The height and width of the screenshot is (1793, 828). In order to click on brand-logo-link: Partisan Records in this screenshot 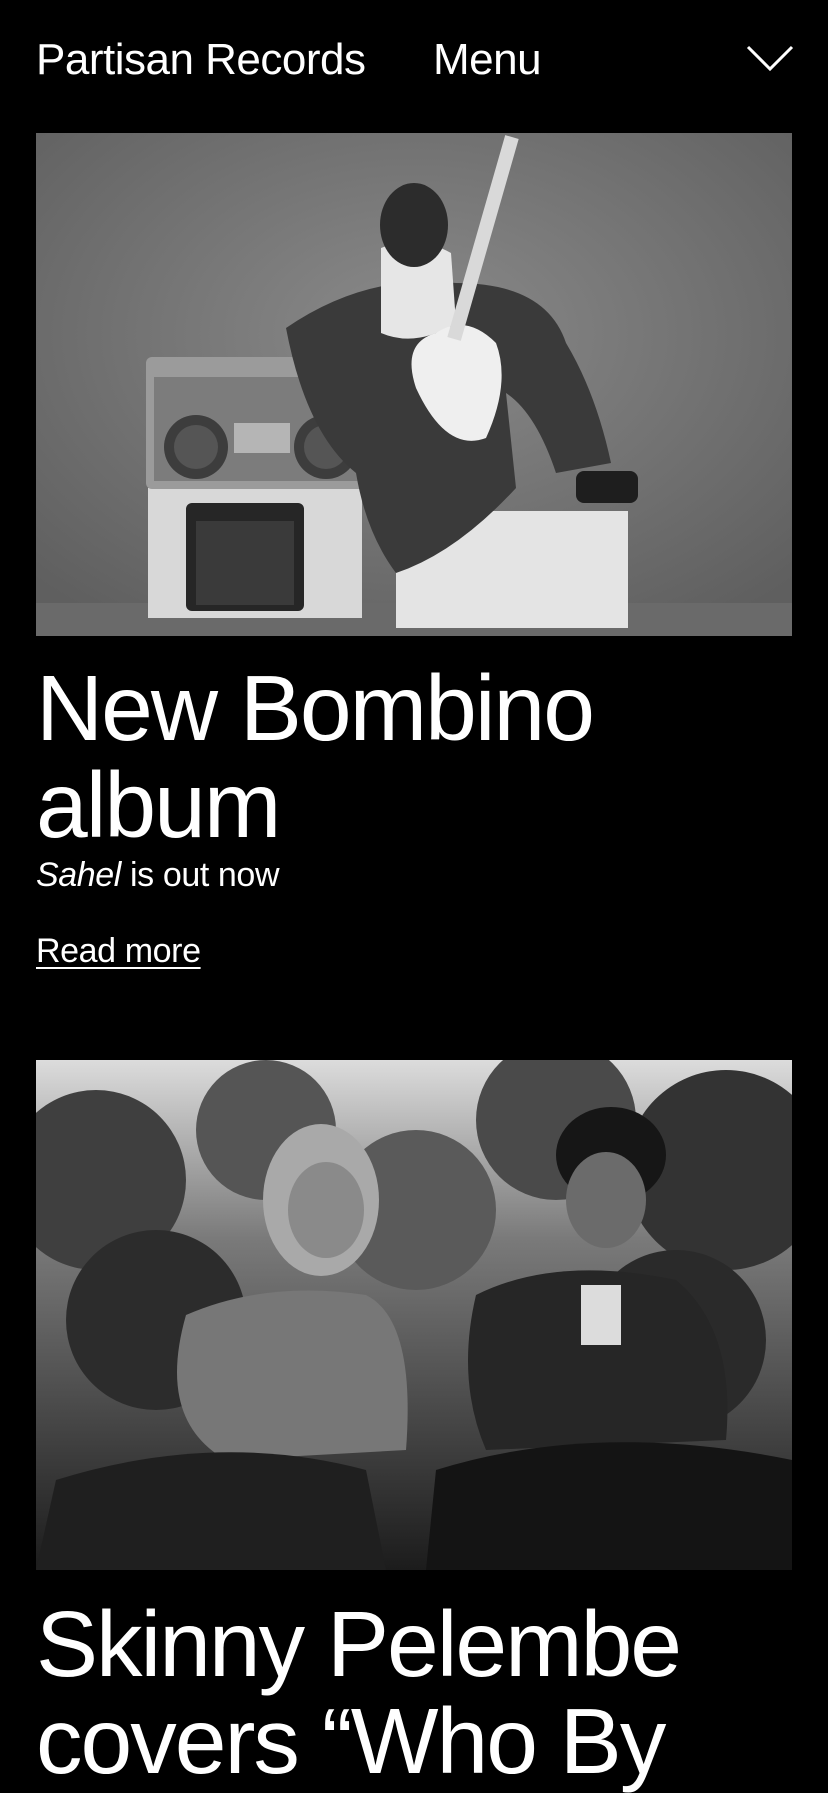, I will do `click(201, 60)`.